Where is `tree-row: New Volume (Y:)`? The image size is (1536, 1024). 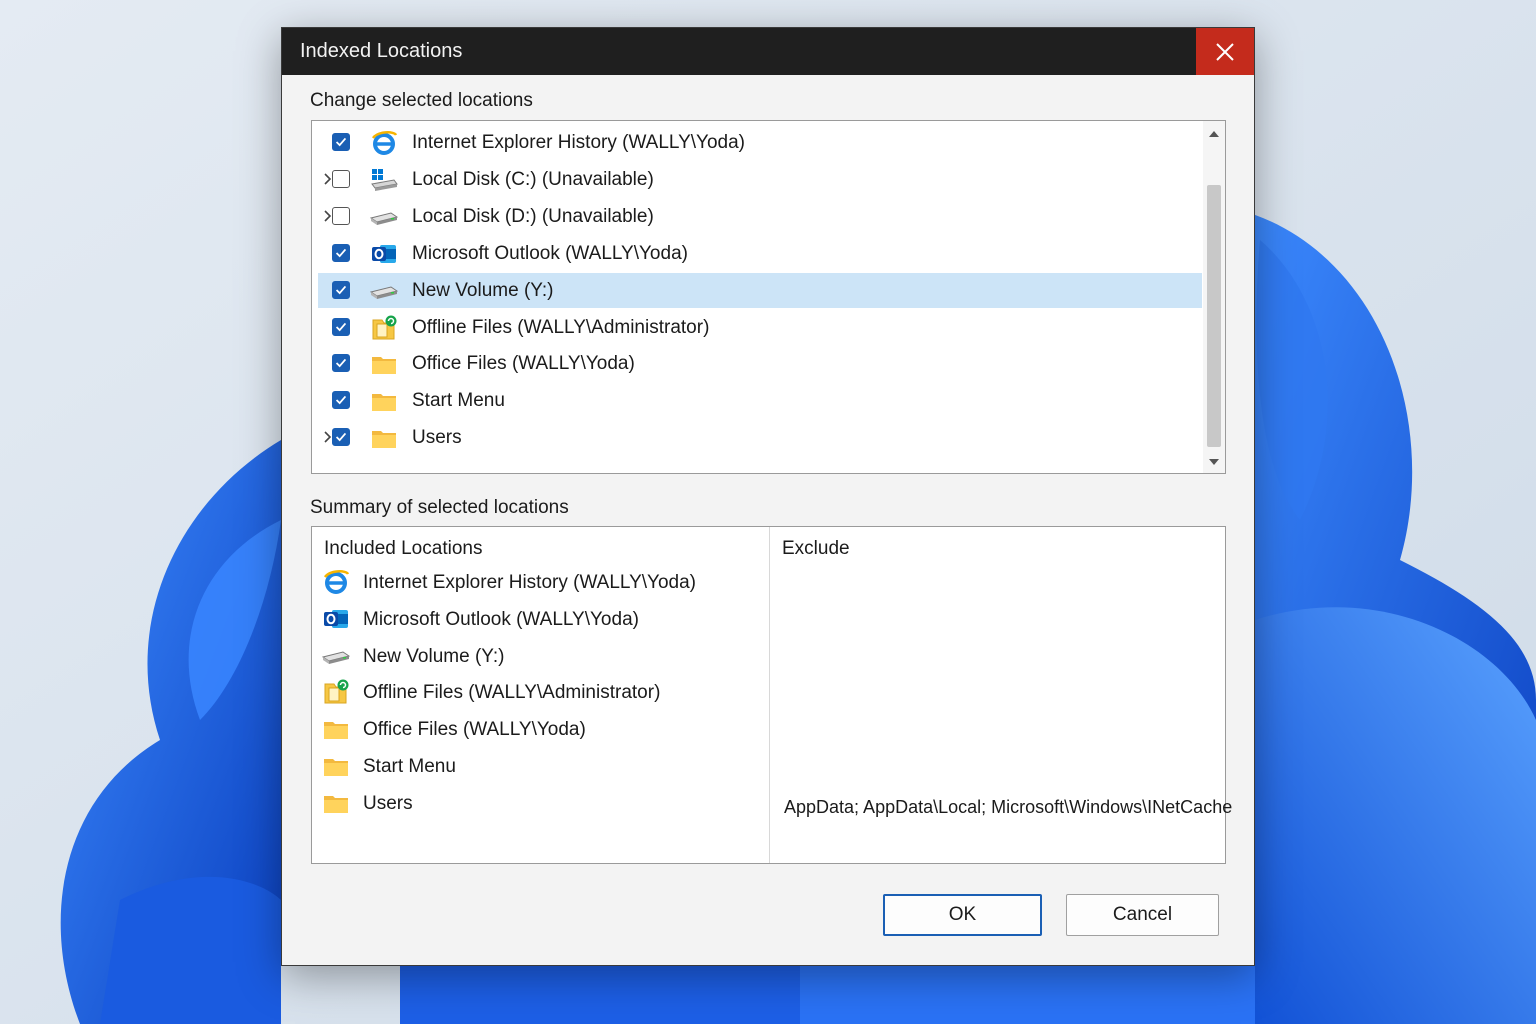 tree-row: New Volume (Y:) is located at coordinates (760, 290).